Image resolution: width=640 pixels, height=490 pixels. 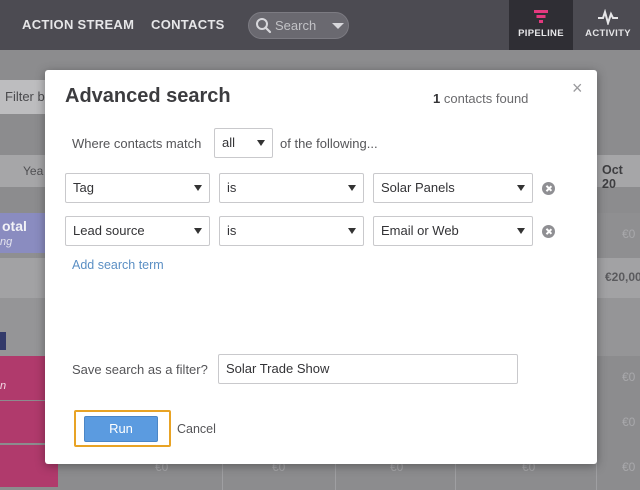 I want to click on filter-button: Filter b, so click(x=25, y=97).